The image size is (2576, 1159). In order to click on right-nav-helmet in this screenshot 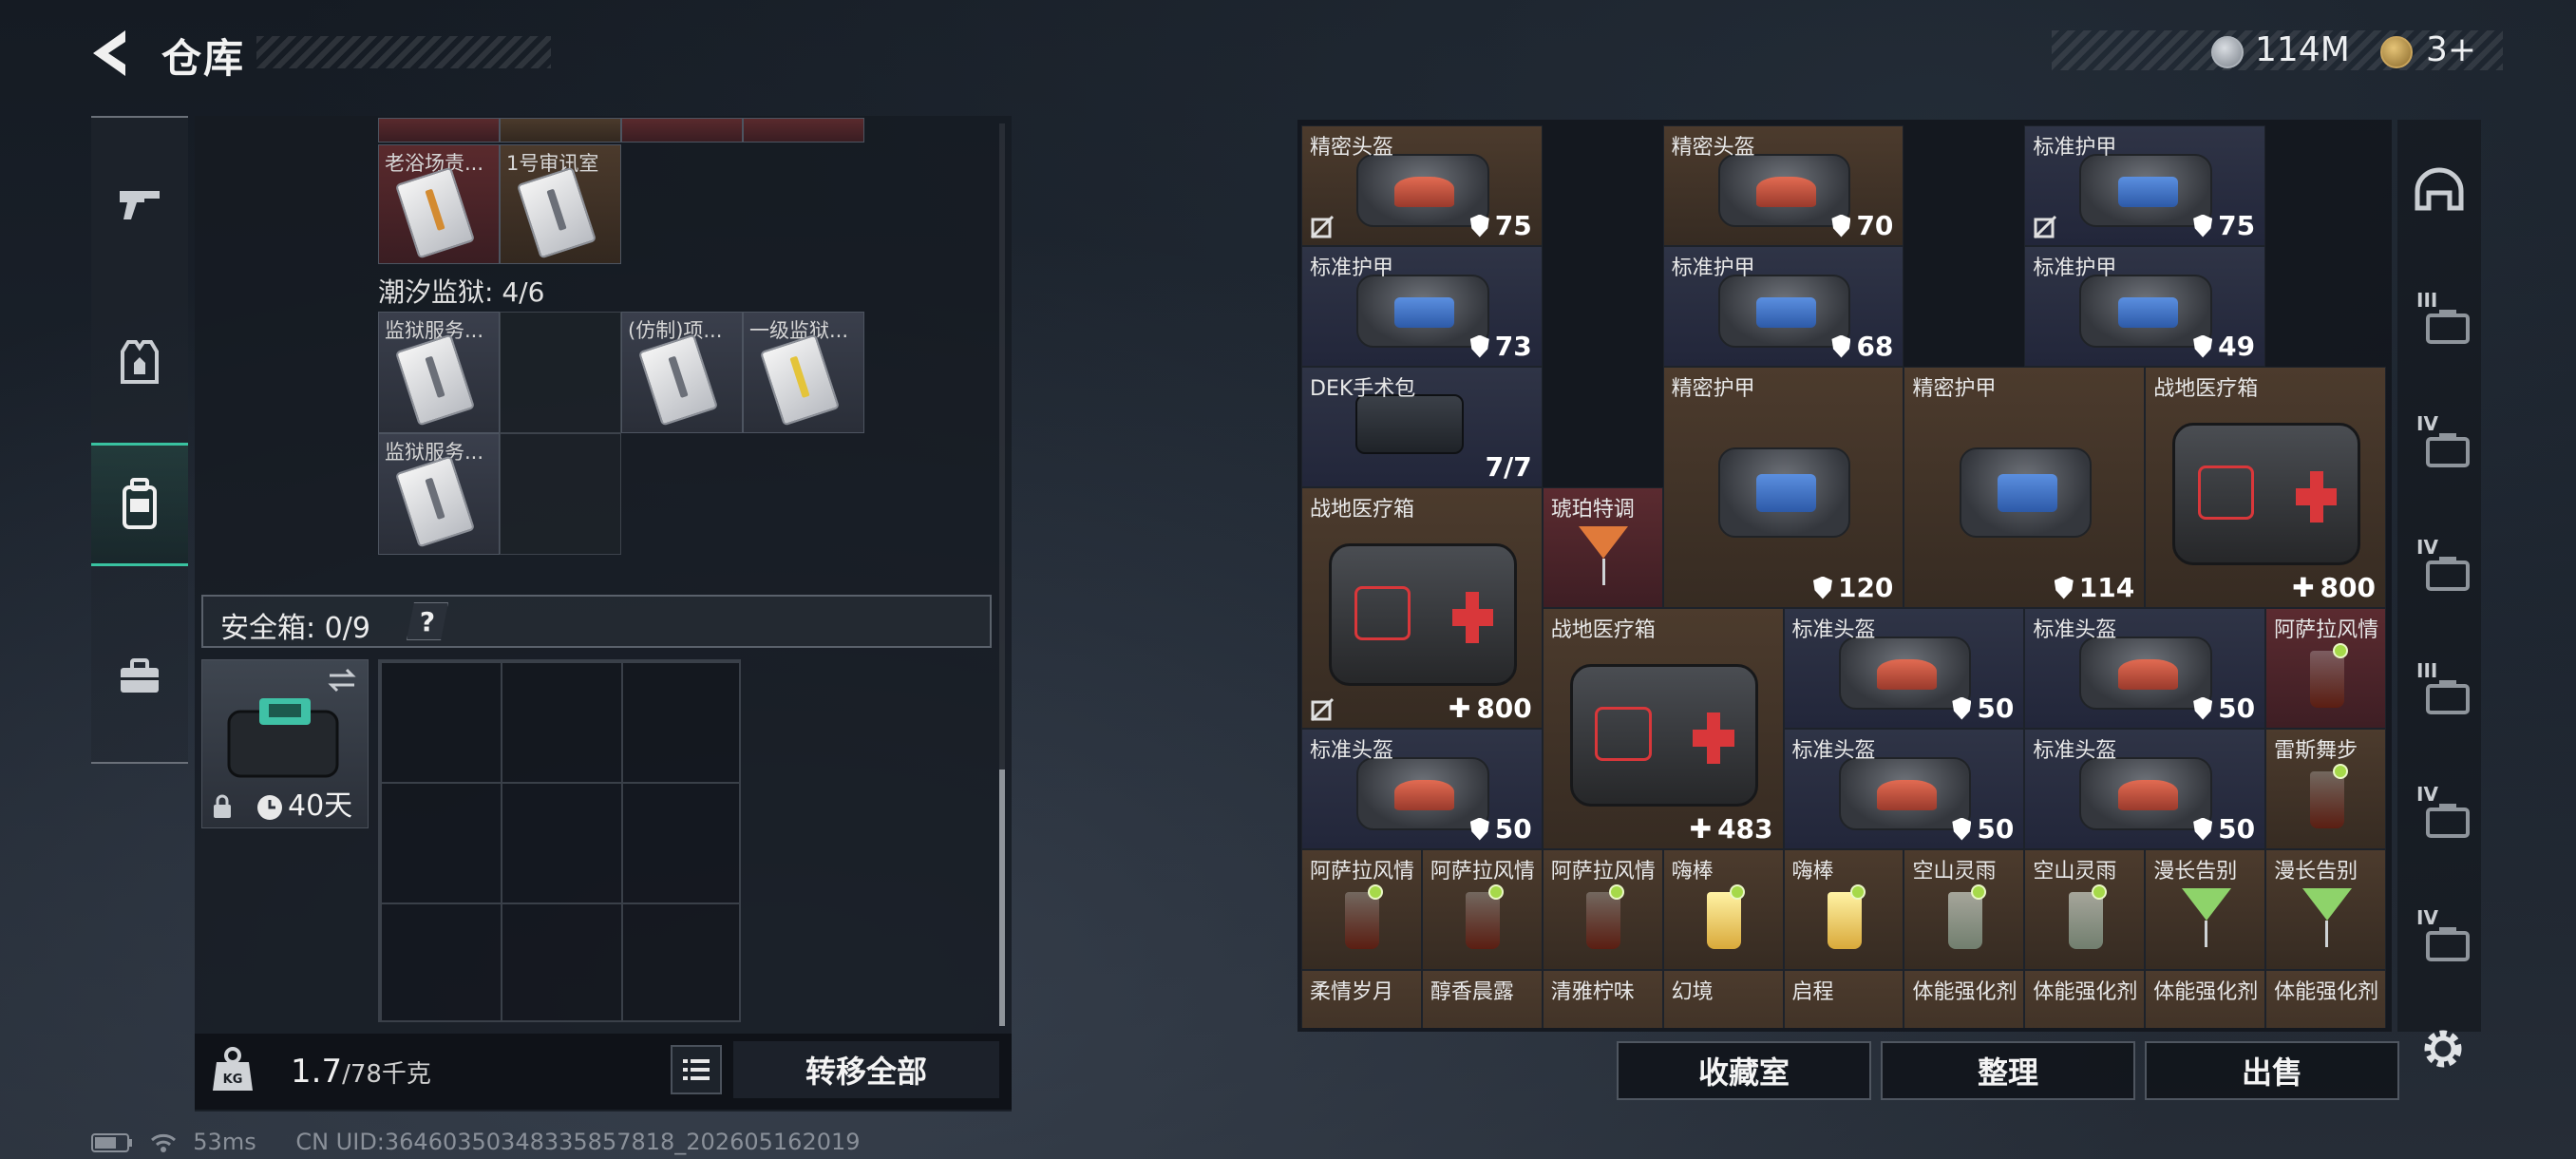, I will do `click(2439, 190)`.